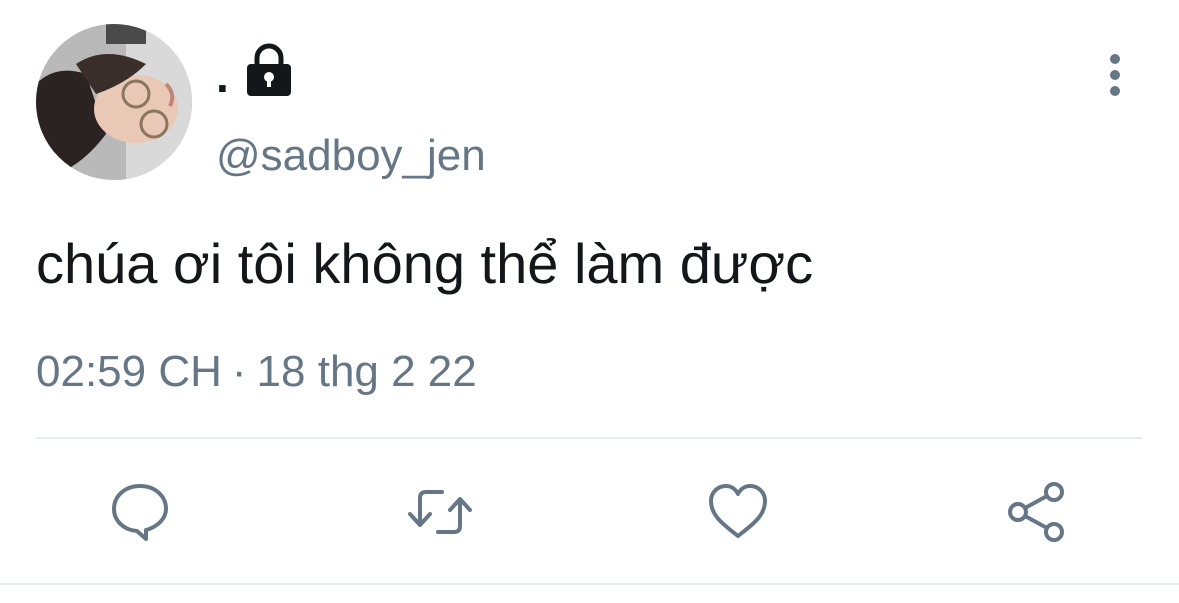 This screenshot has width=1179, height=603. What do you see at coordinates (366, 371) in the screenshot?
I see `tweet-date: 18 thg 2 22` at bounding box center [366, 371].